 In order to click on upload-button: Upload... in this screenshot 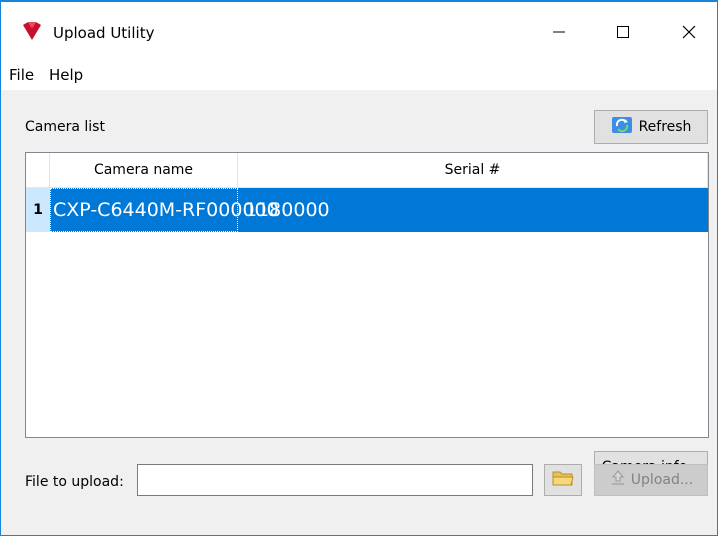, I will do `click(651, 480)`.